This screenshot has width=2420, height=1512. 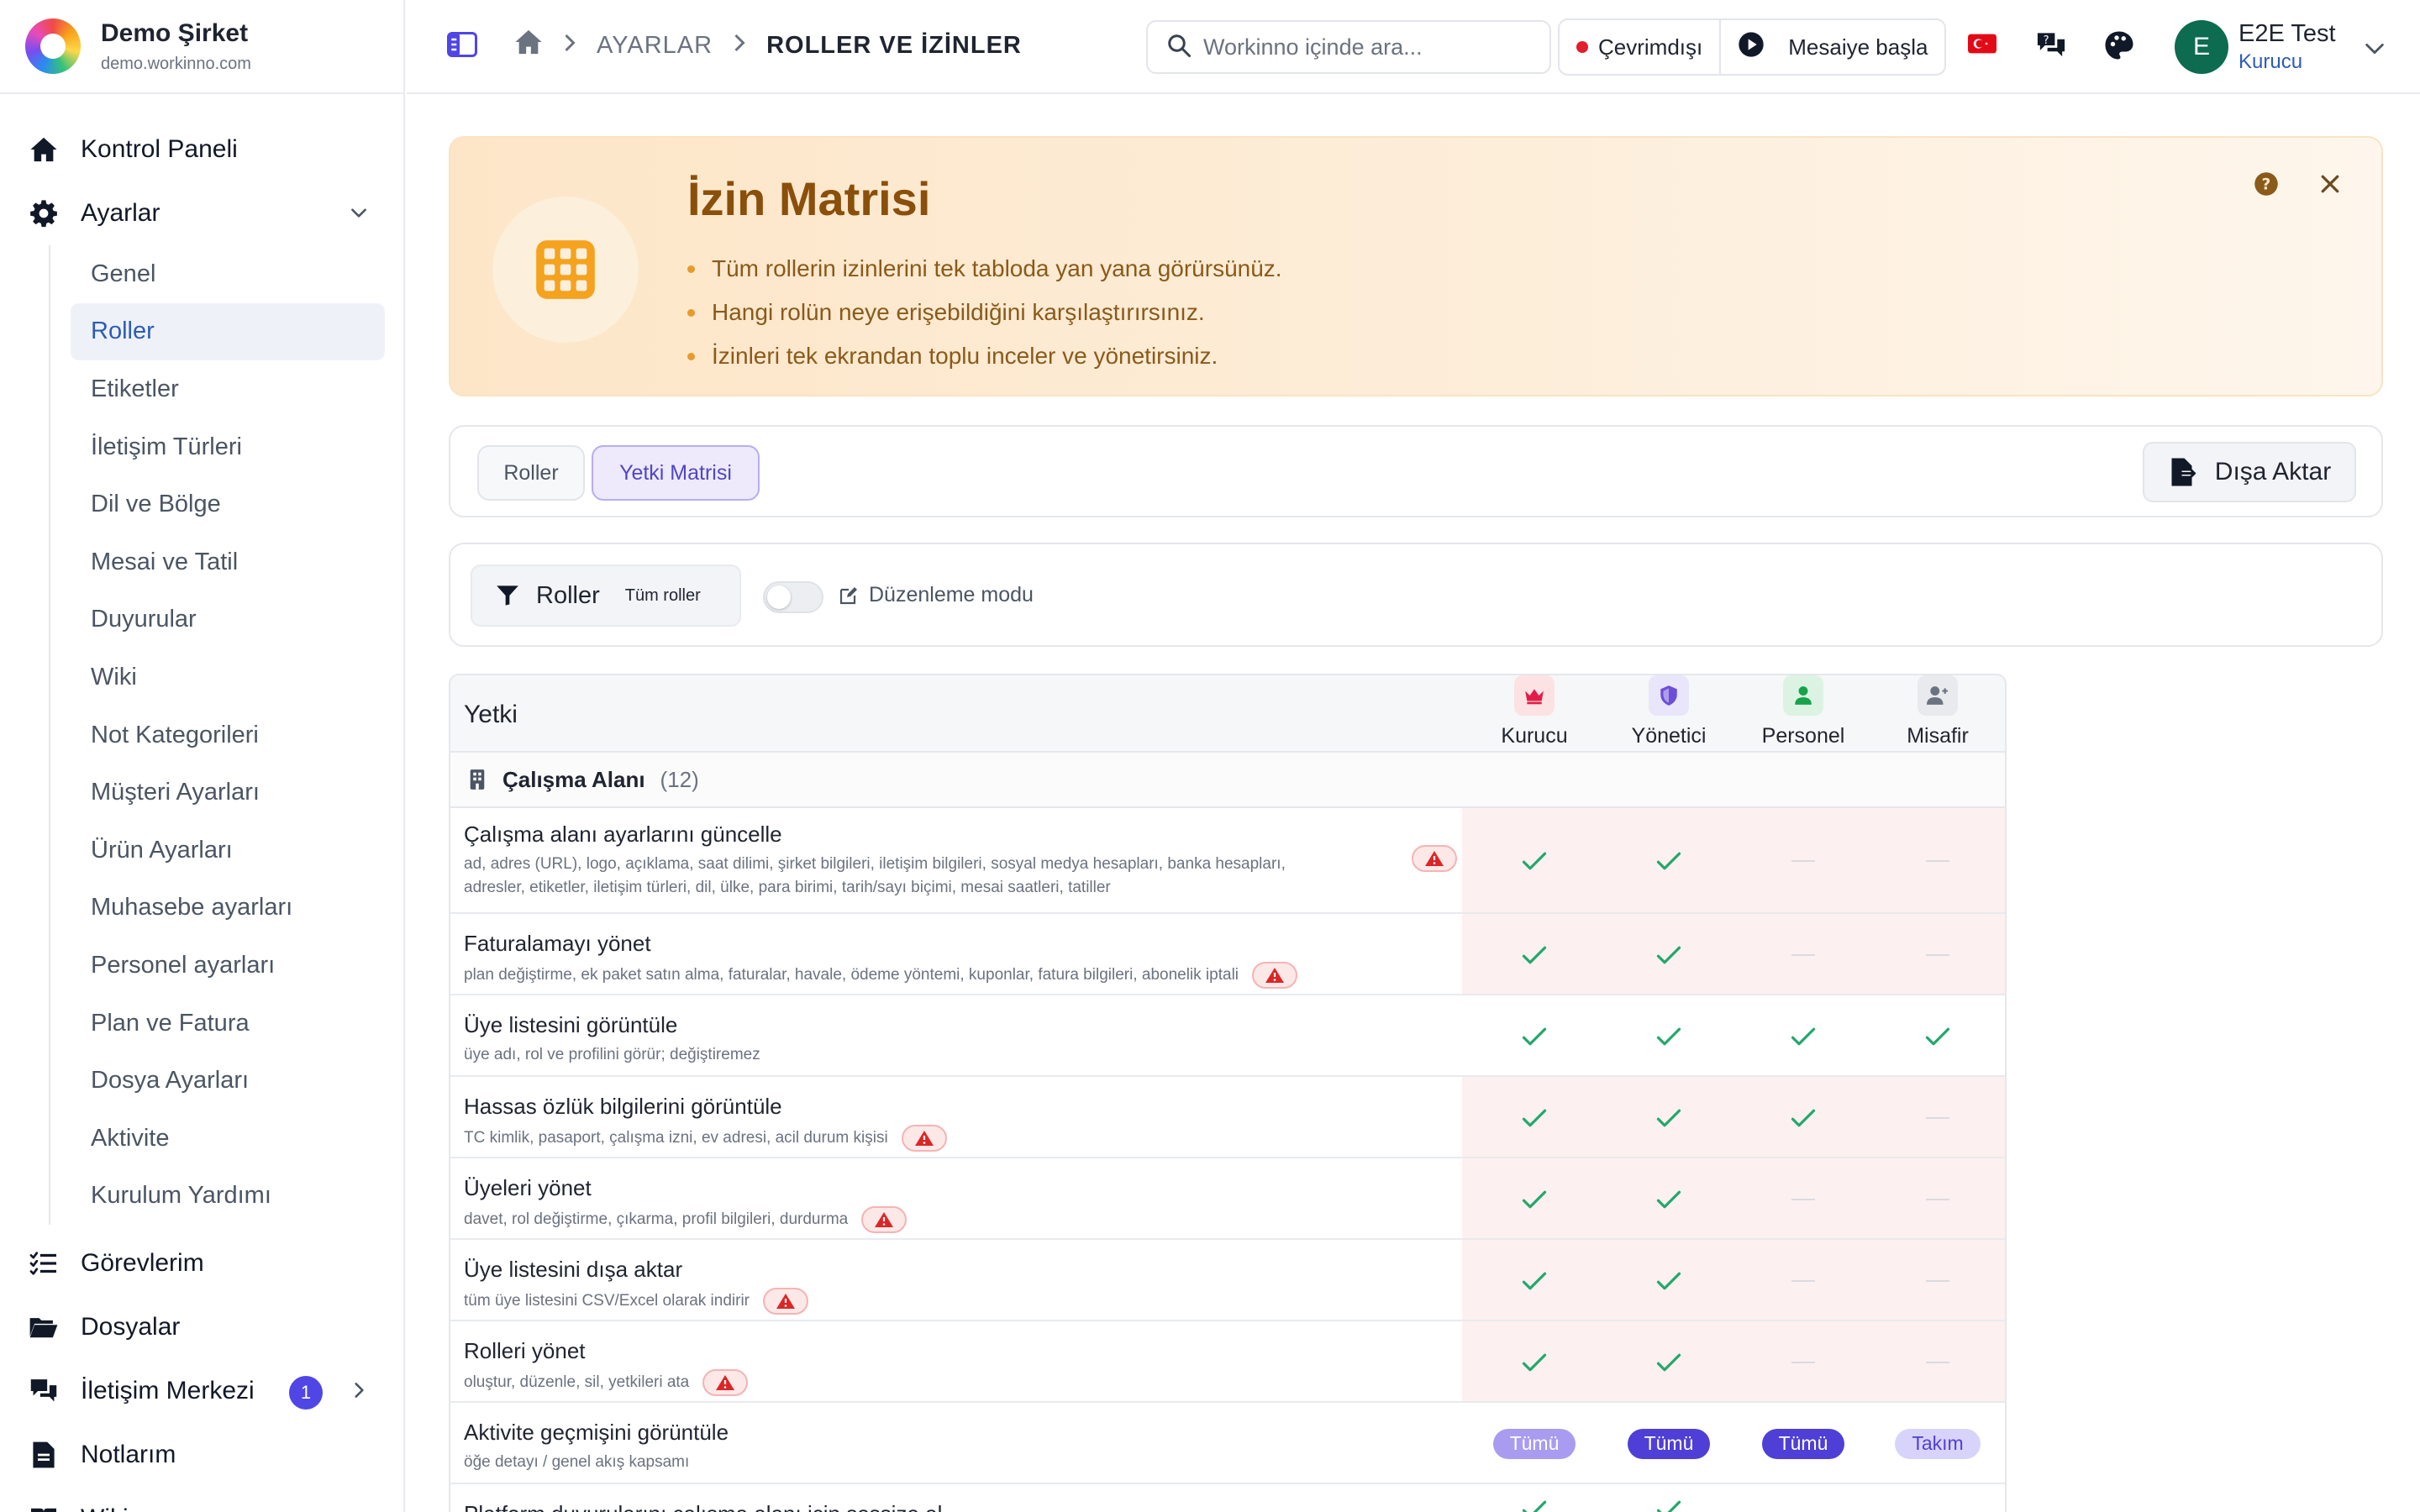 I want to click on sidebar-item-file-settings: Dosya Ayarları, so click(x=228, y=1081).